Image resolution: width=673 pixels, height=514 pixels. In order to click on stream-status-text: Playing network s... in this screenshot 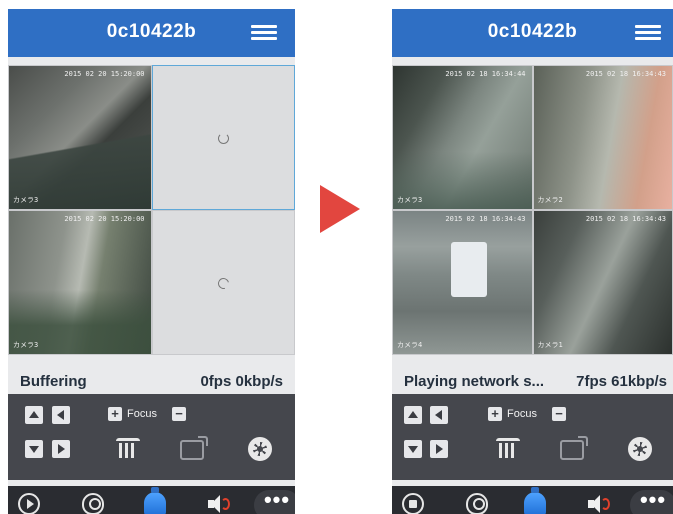, I will do `click(474, 381)`.